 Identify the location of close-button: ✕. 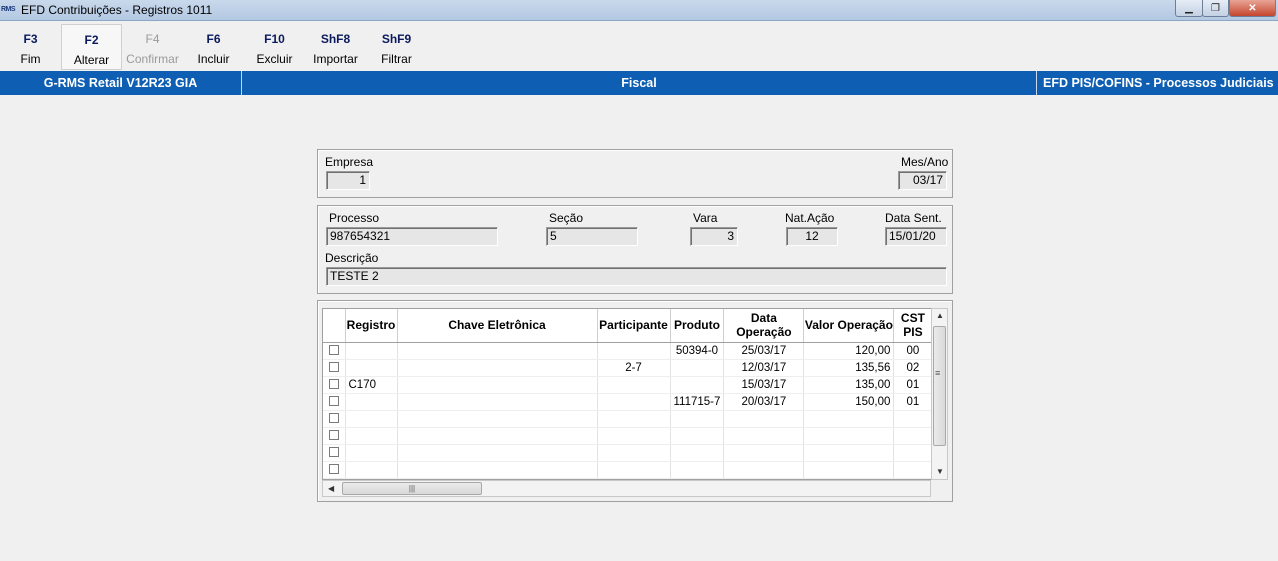
(1252, 8).